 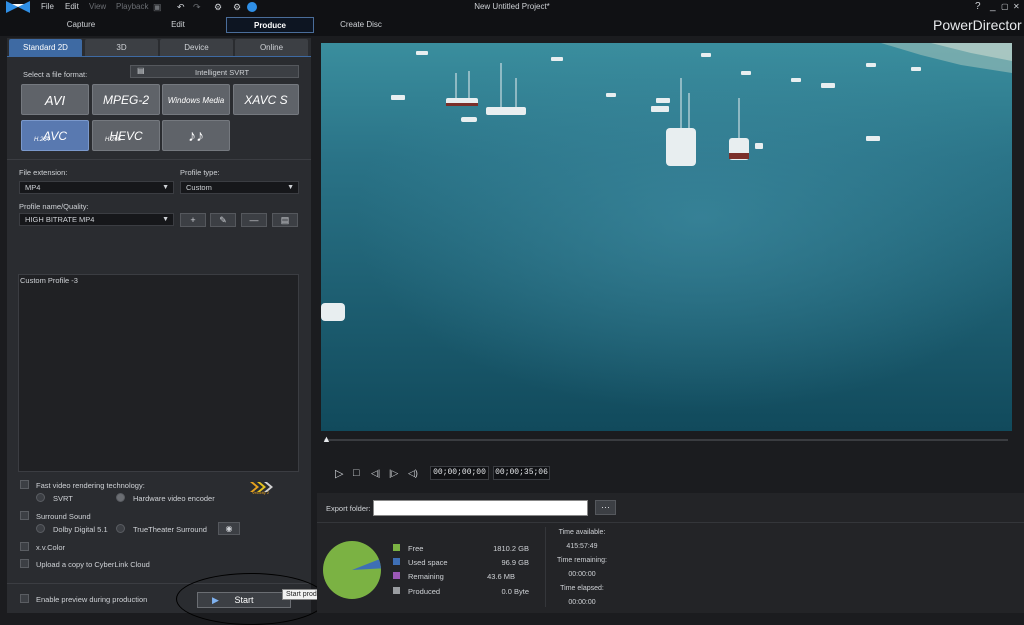 What do you see at coordinates (158, 373) in the screenshot?
I see `profile-description-box` at bounding box center [158, 373].